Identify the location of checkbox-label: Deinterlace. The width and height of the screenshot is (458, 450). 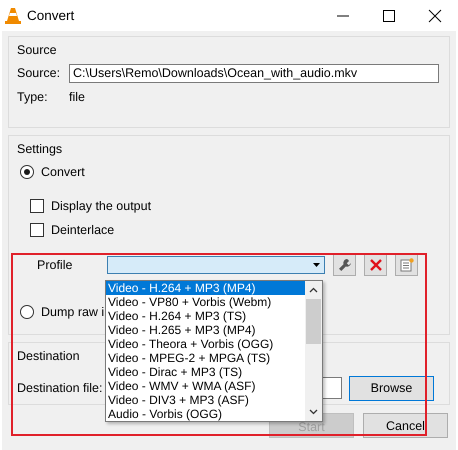
(82, 230).